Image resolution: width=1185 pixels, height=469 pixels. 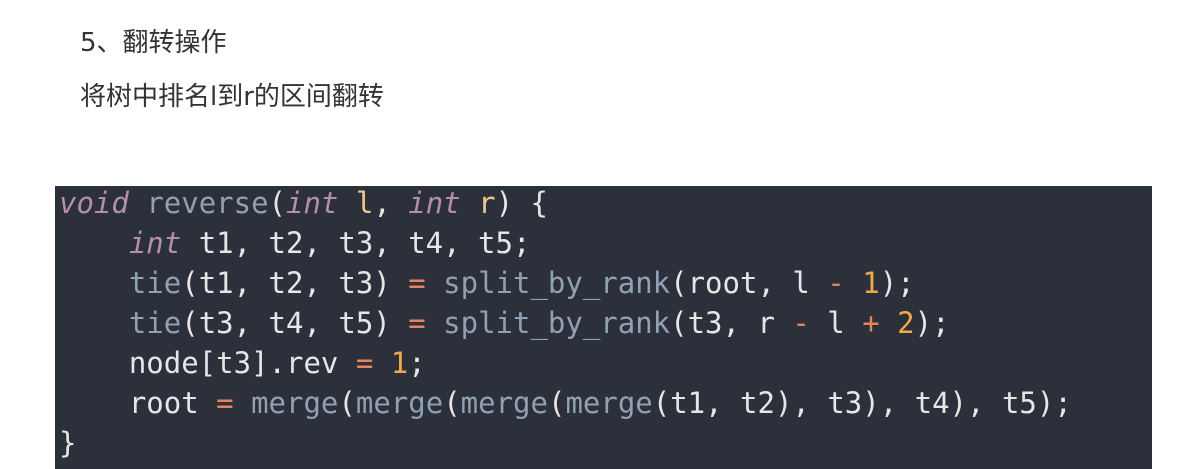 I want to click on code-line-2: int t1, t2, t3, t4, t5;, so click(x=295, y=243).